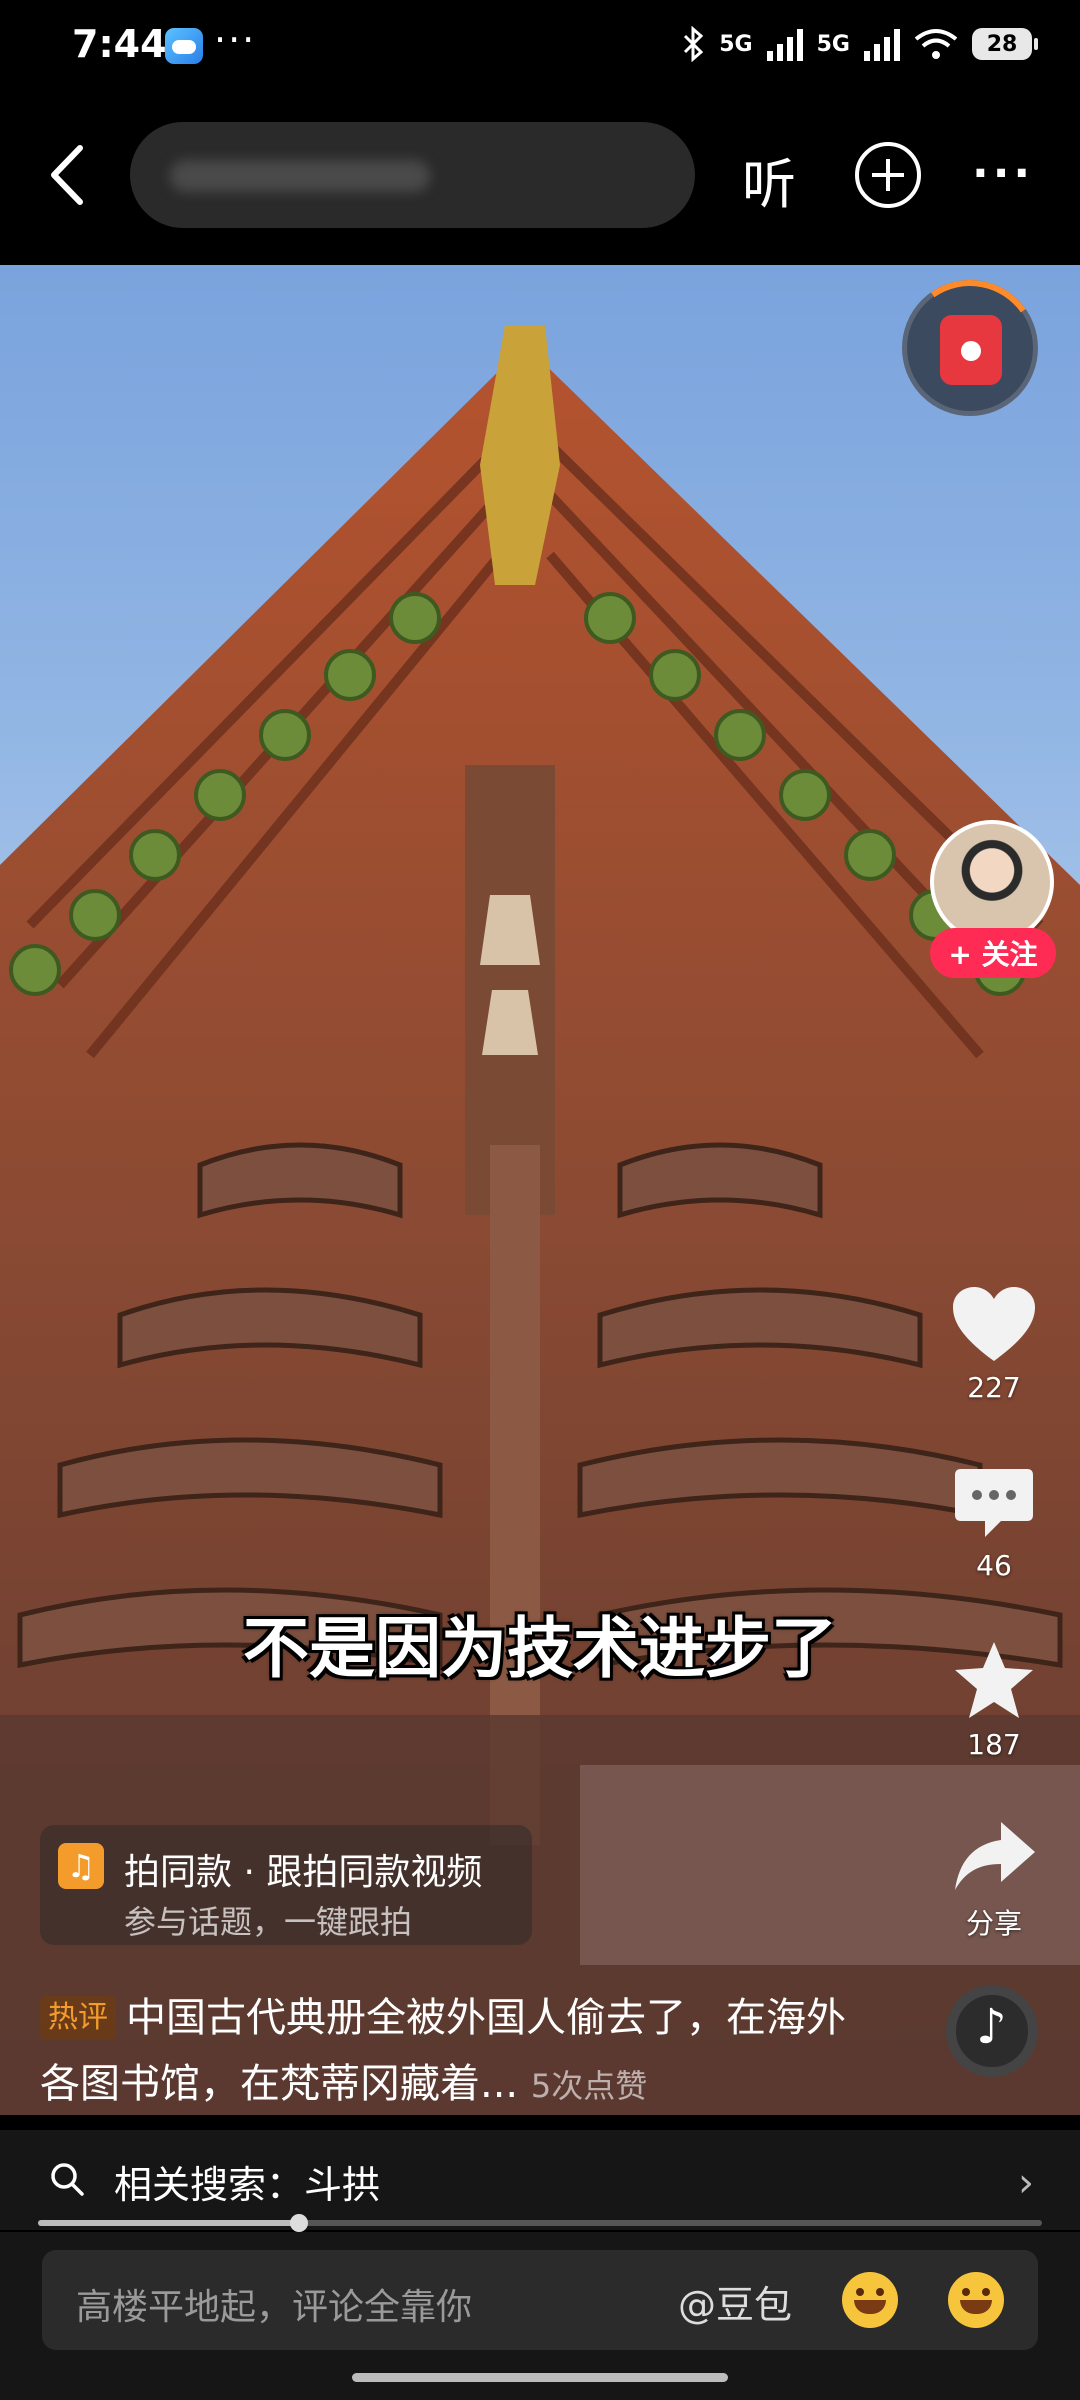 This screenshot has height=2400, width=1080. What do you see at coordinates (992, 2031) in the screenshot?
I see `music-disc` at bounding box center [992, 2031].